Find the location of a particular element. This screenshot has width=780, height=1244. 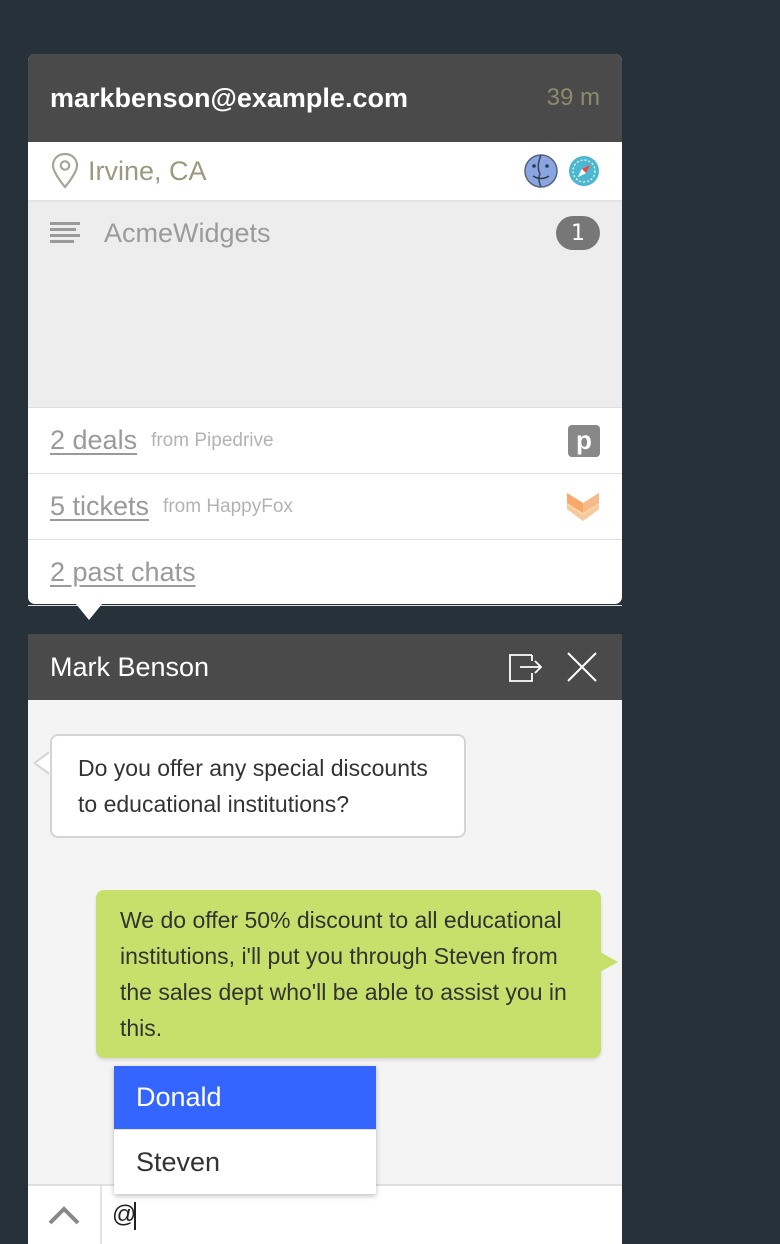

deals-link: 2 deals is located at coordinates (93, 440).